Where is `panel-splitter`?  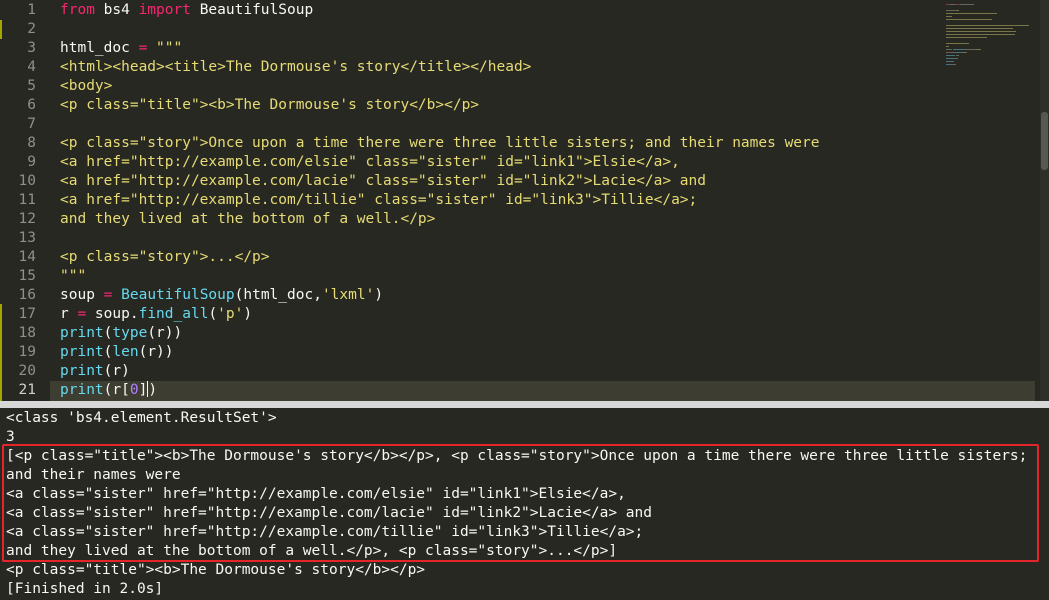 panel-splitter is located at coordinates (524, 404).